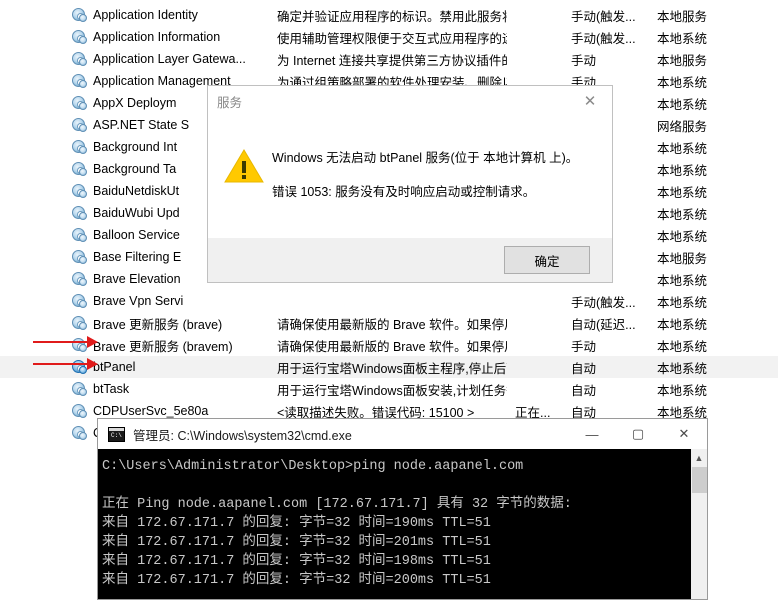  I want to click on ok-button: 确定, so click(547, 260).